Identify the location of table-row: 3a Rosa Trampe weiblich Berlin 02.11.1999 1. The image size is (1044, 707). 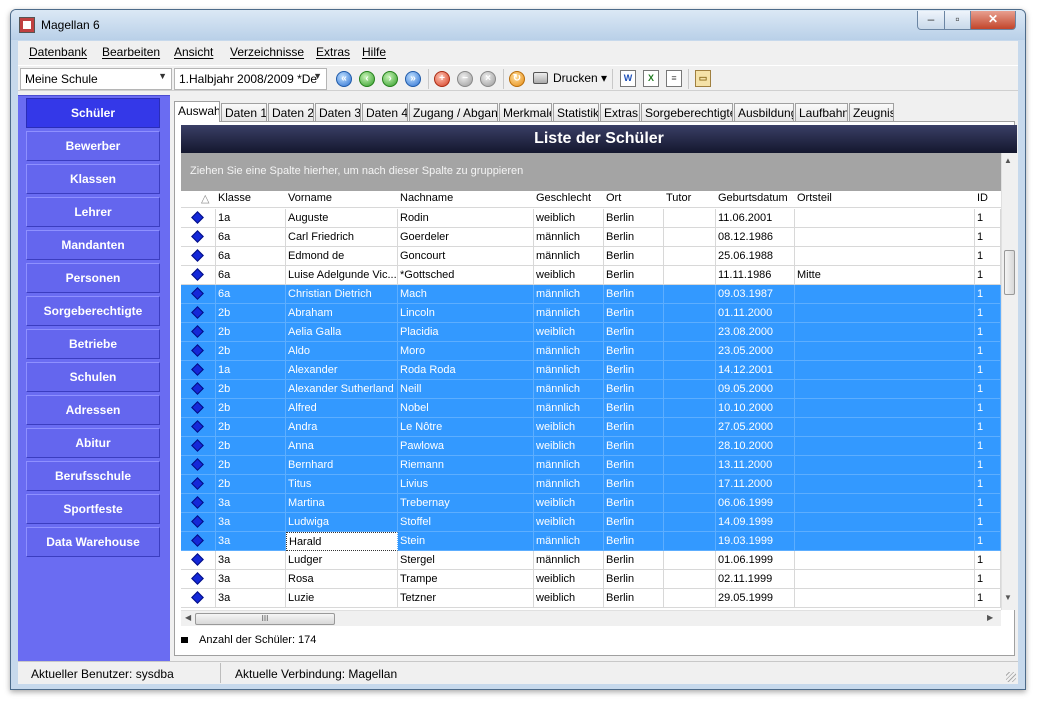
(591, 579).